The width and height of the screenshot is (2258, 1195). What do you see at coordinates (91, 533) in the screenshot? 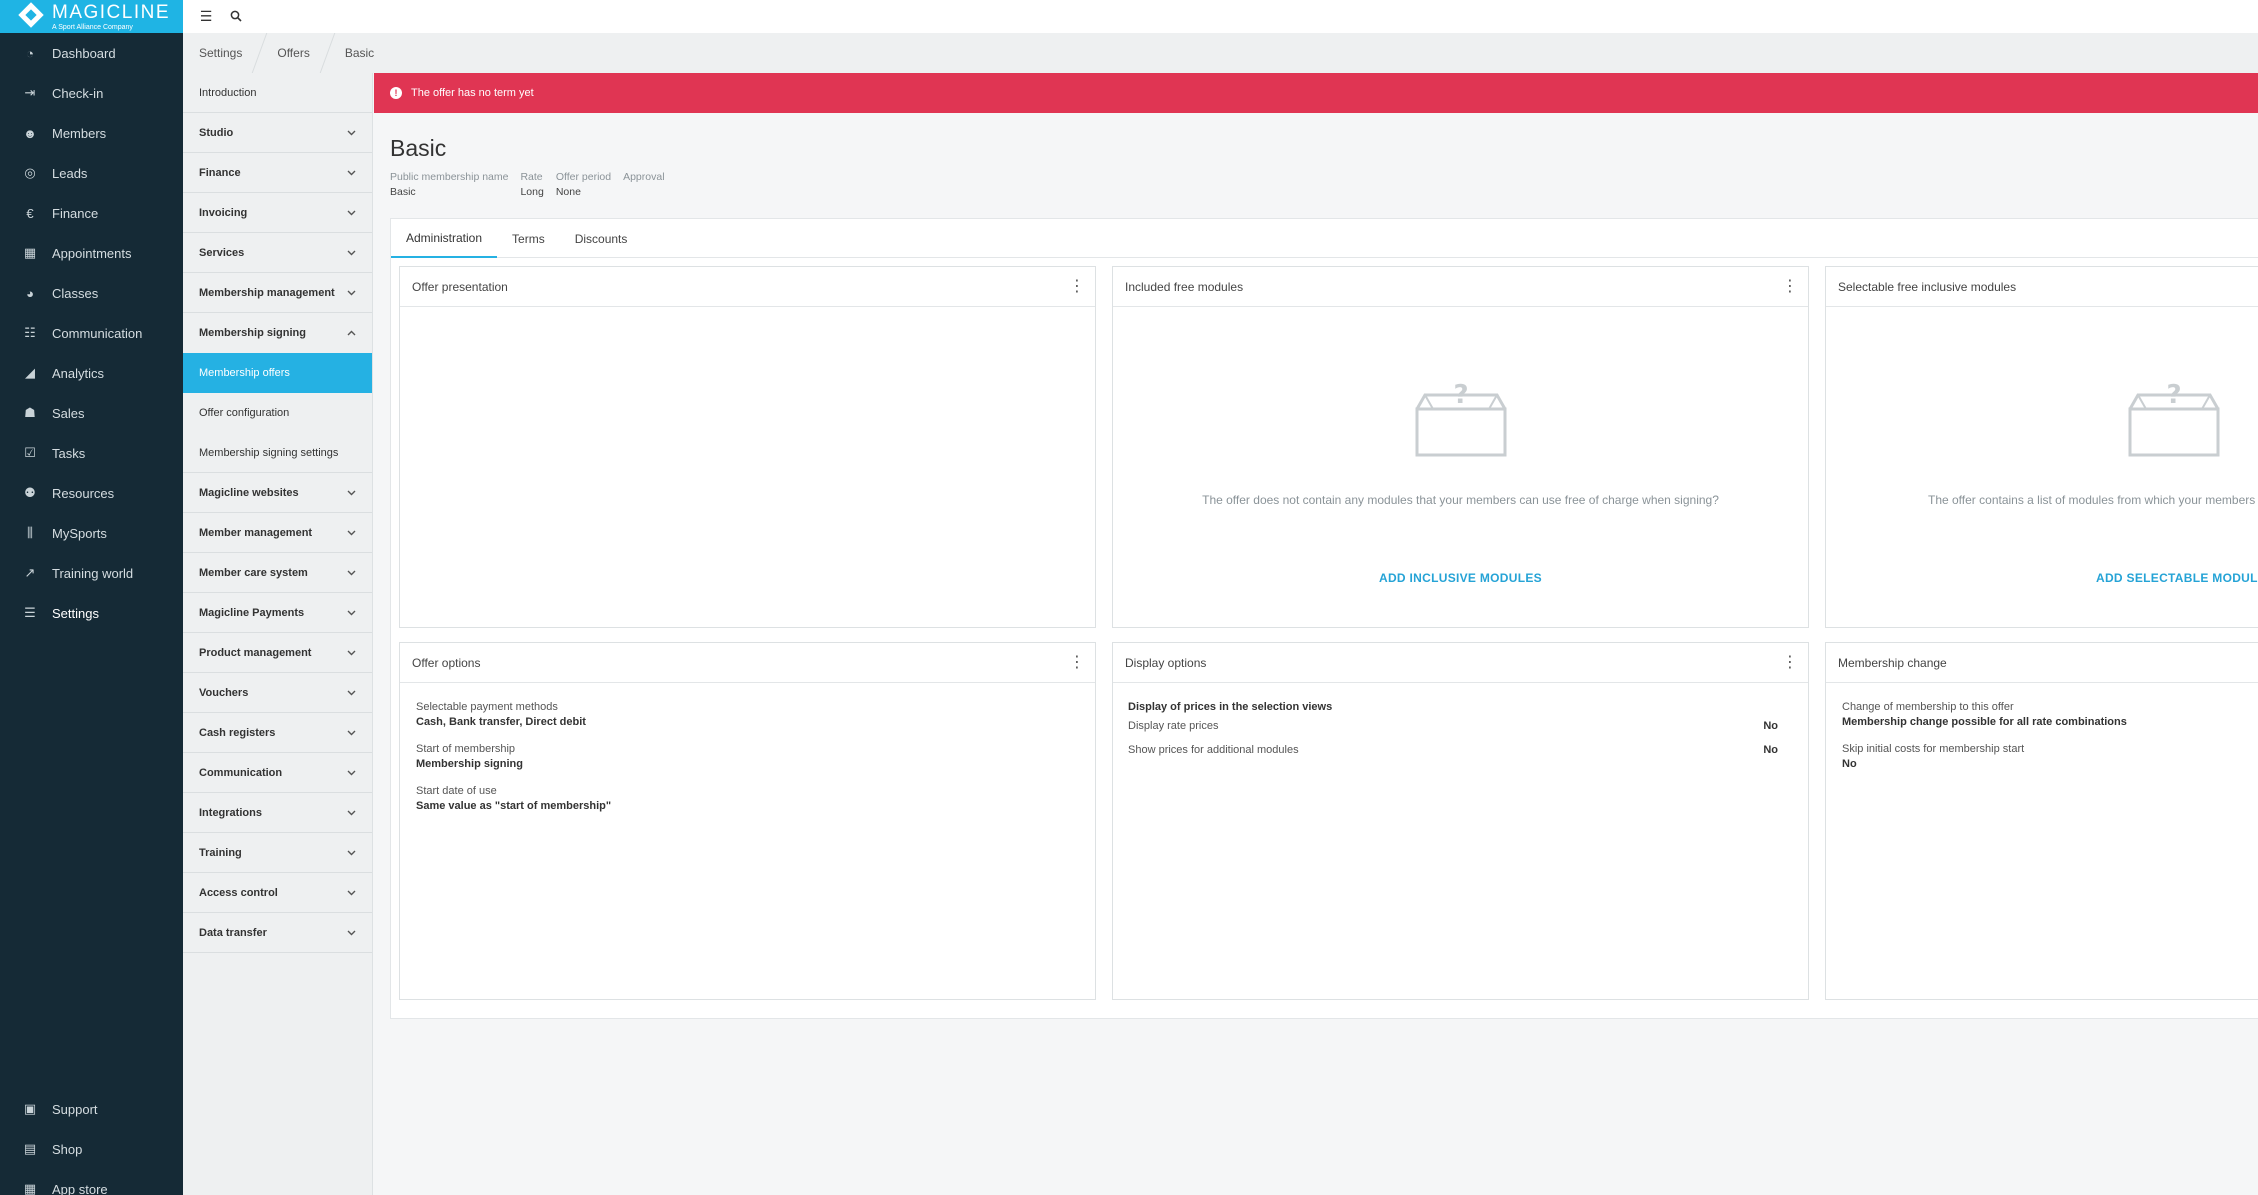
I see `nav-item-mysports: ⫼ MySports` at bounding box center [91, 533].